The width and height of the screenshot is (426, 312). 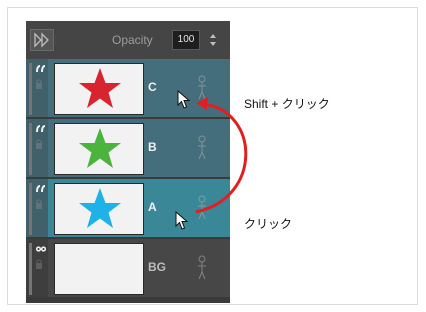 I want to click on layer-name: B, so click(x=152, y=147).